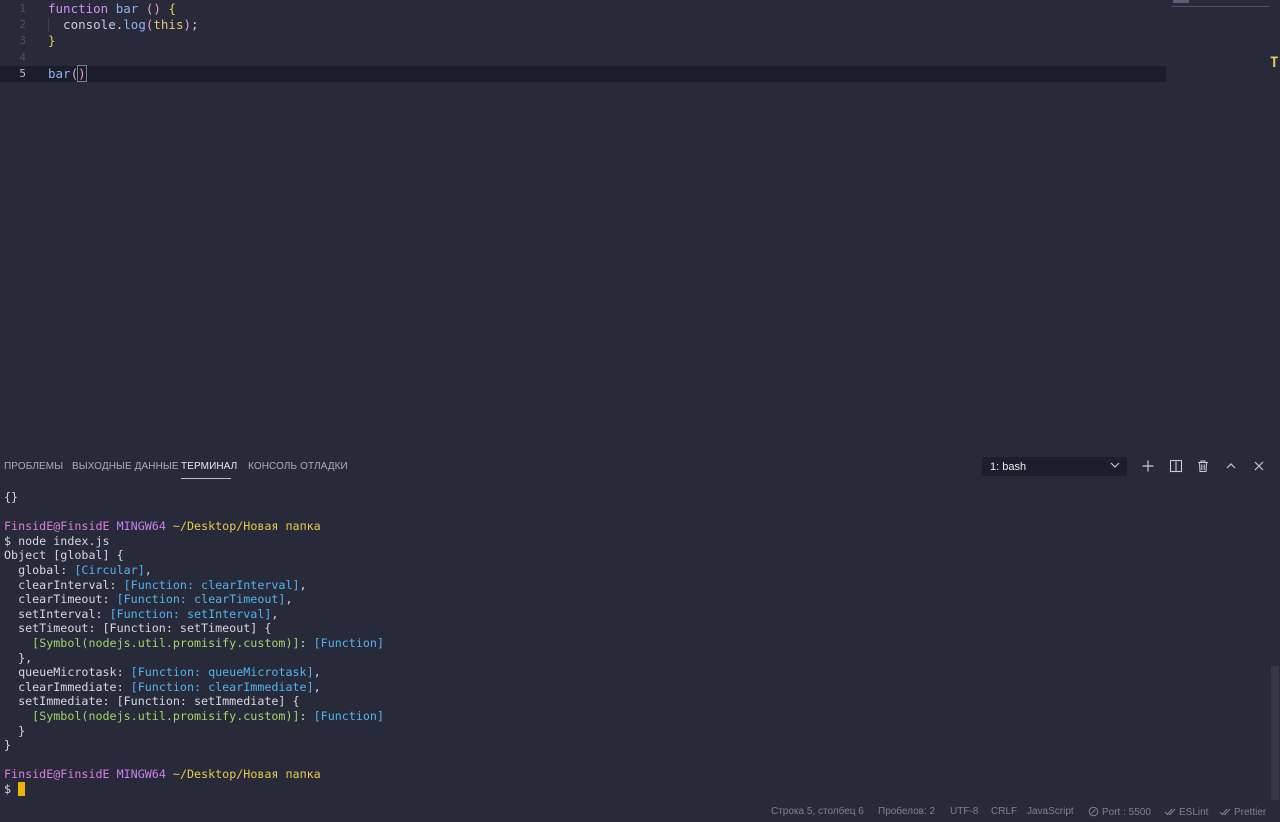  I want to click on minimap, so click(1221, 6).